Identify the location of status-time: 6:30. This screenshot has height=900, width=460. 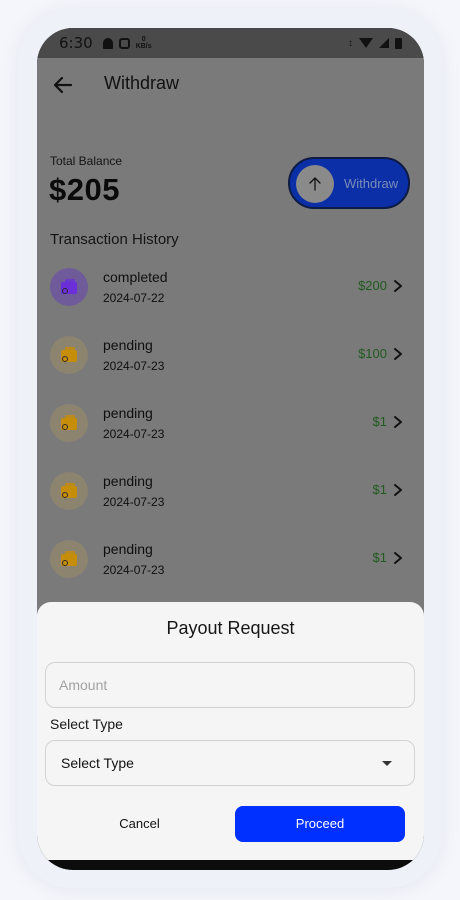
(76, 43).